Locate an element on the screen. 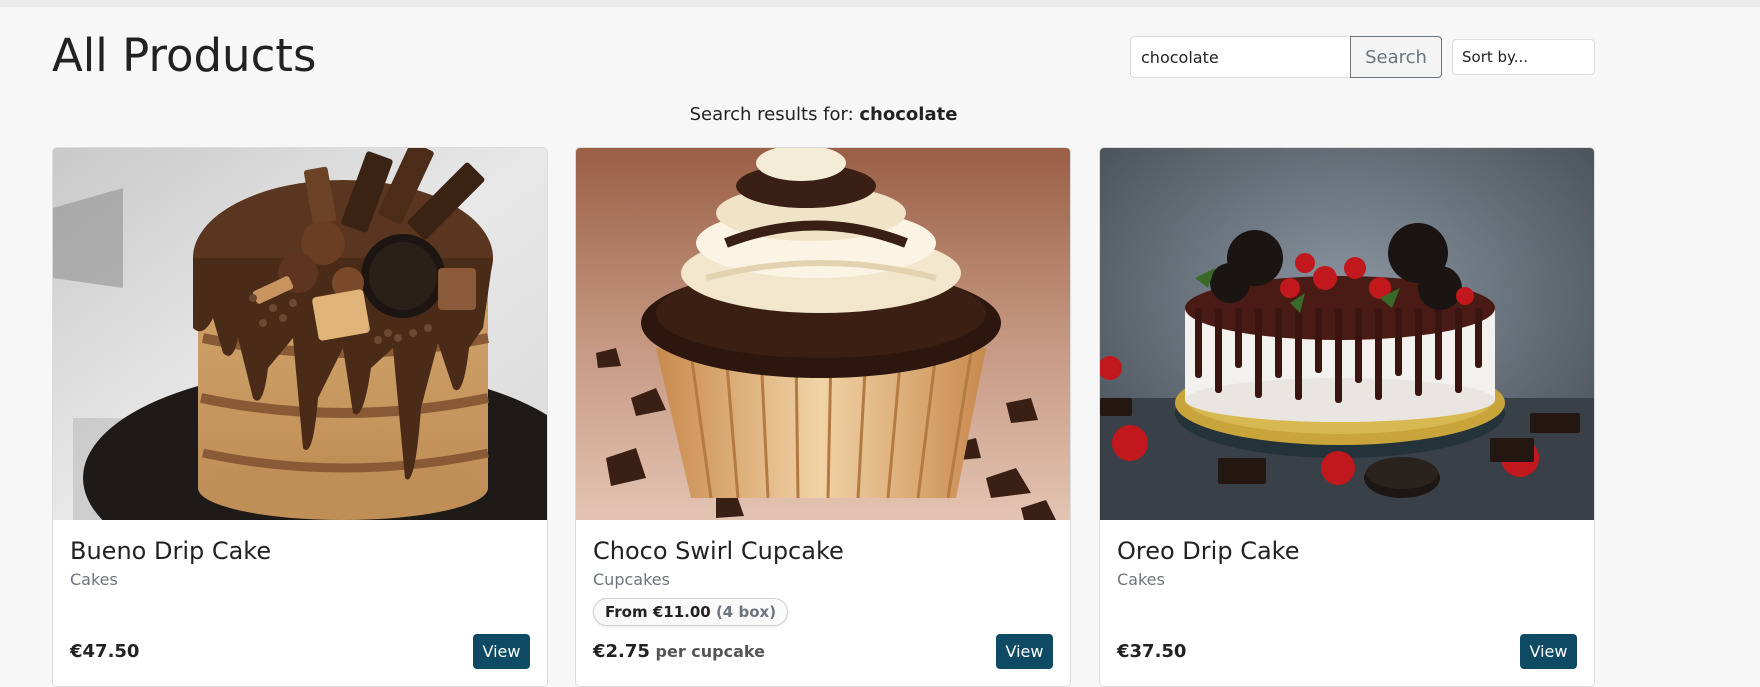 The height and width of the screenshot is (687, 1760). price-amount: €47.50 is located at coordinates (105, 651).